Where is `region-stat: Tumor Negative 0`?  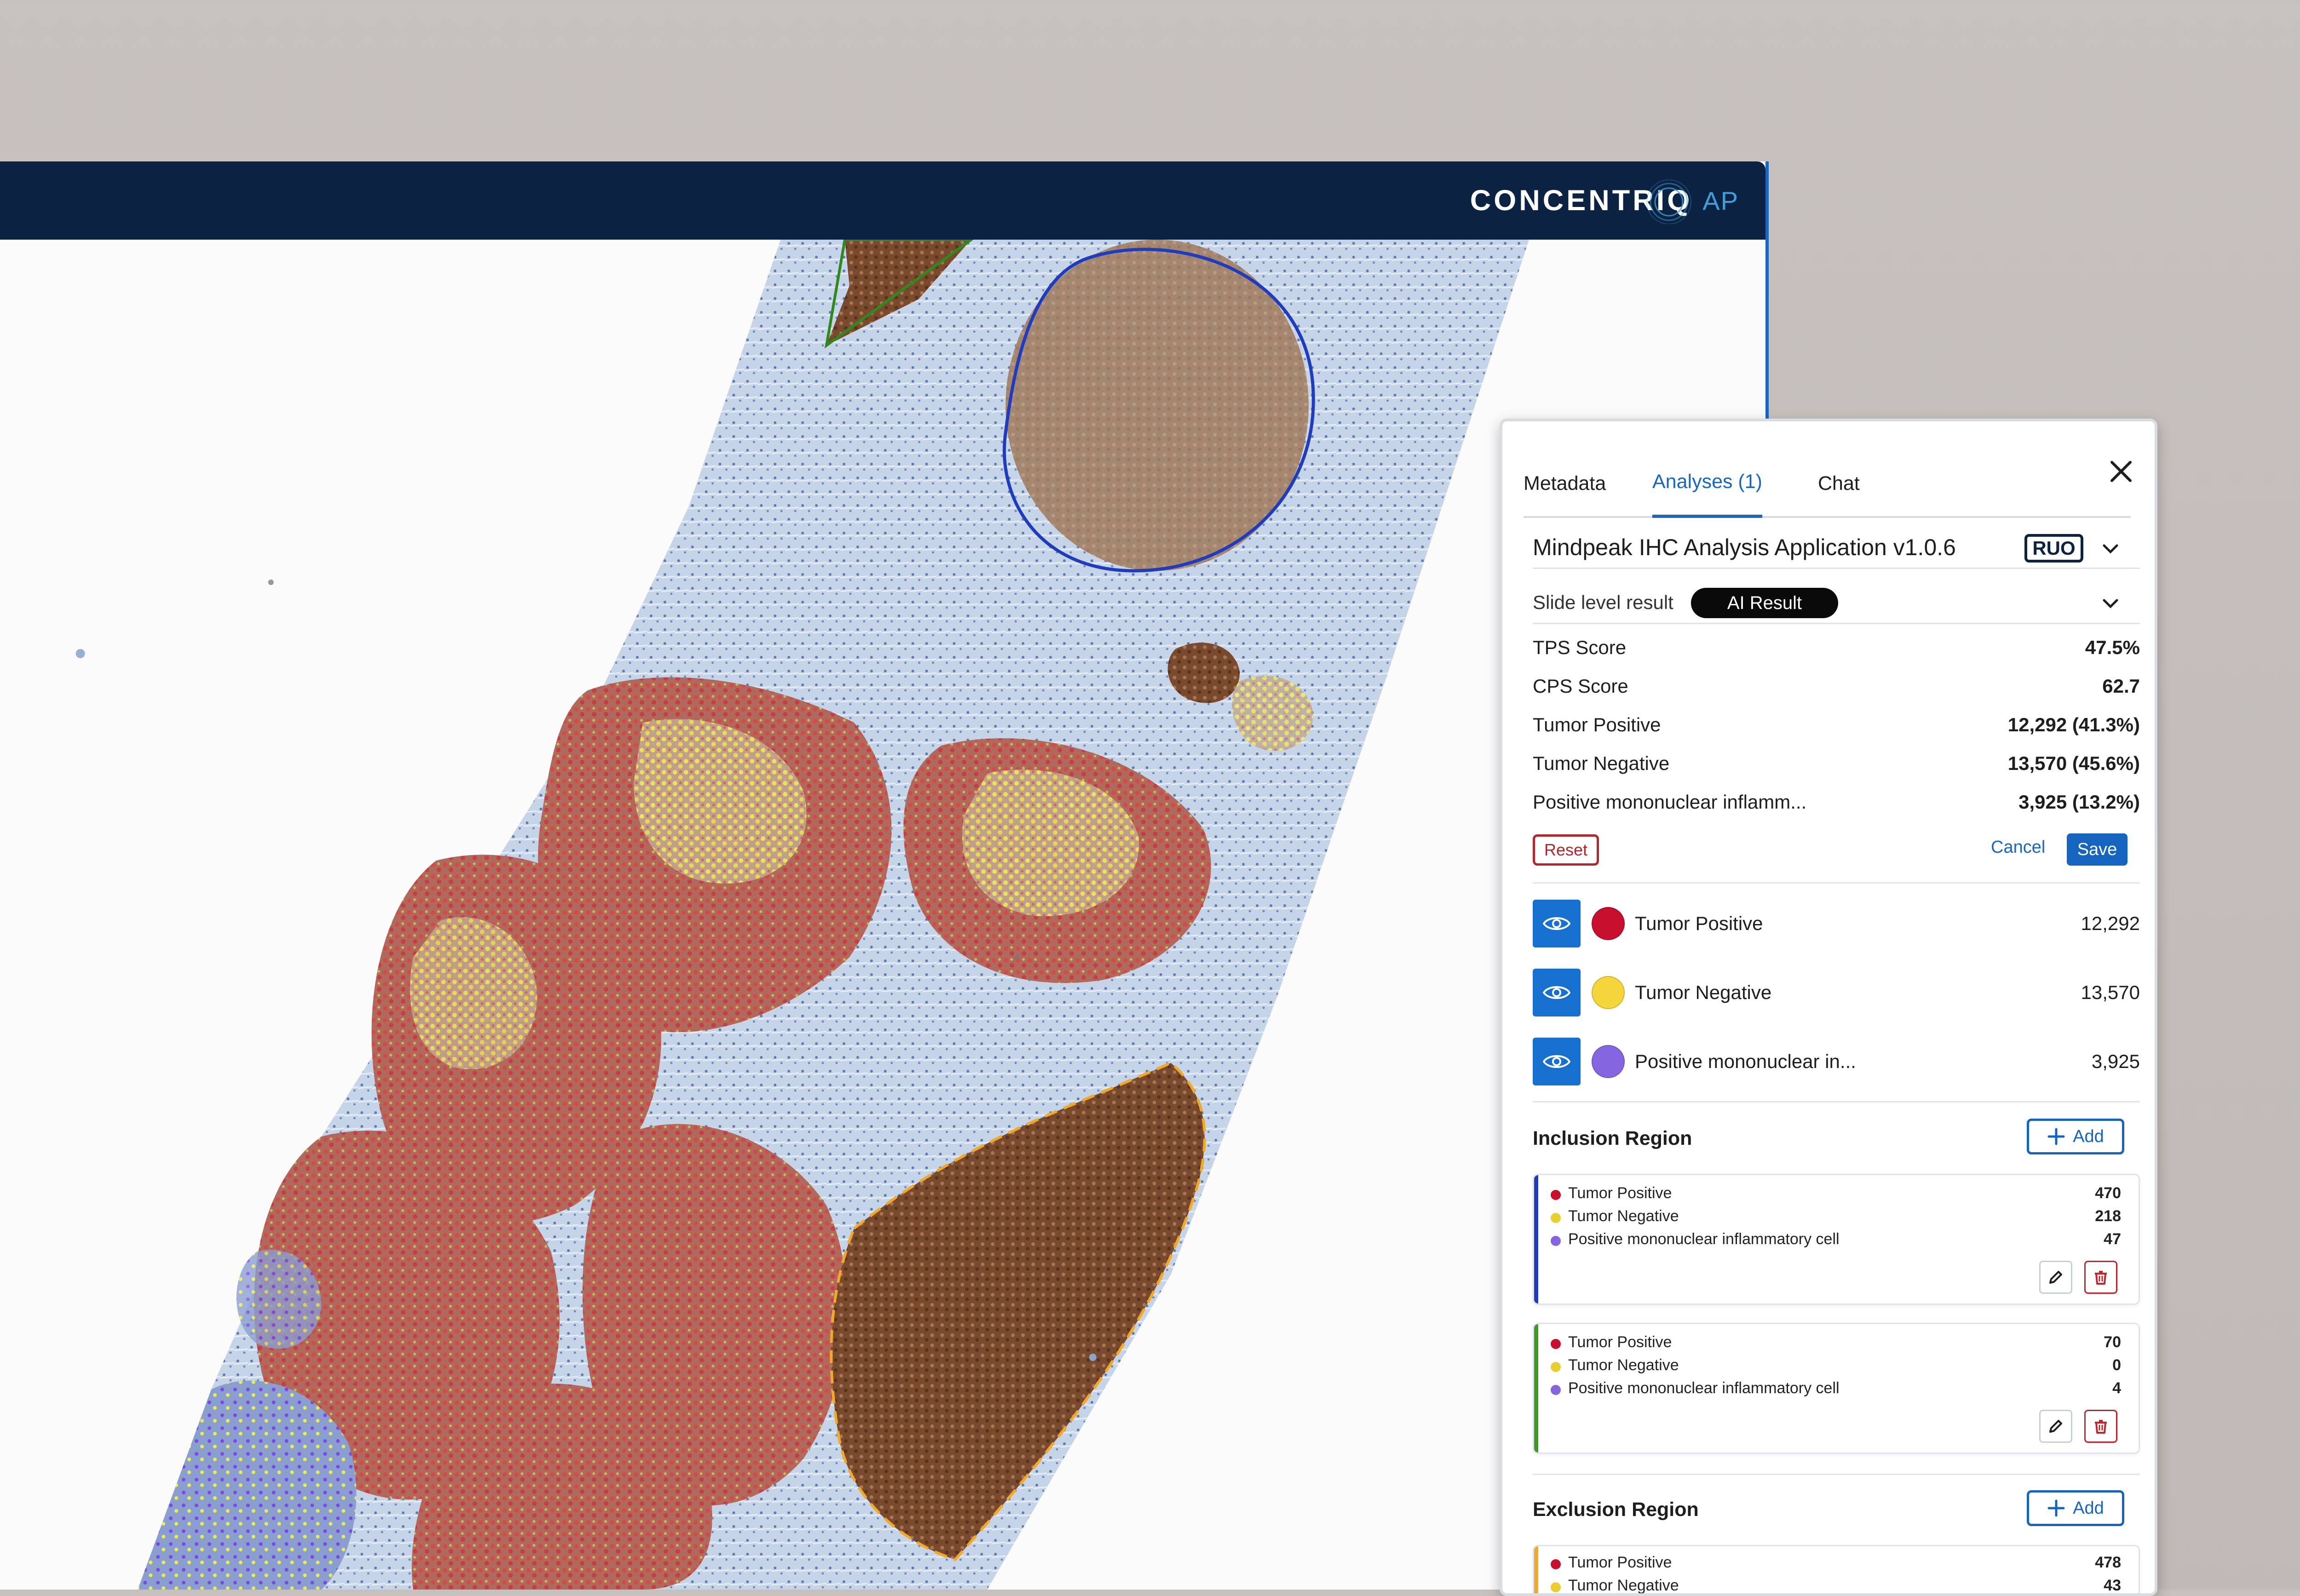 region-stat: Tumor Negative 0 is located at coordinates (1836, 1367).